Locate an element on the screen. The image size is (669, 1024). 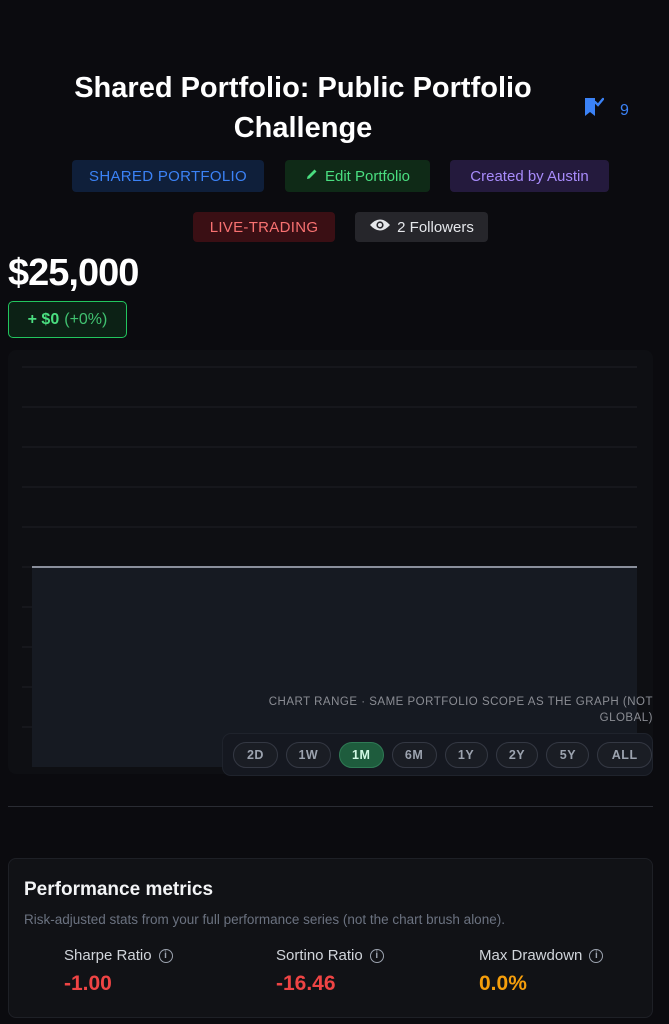
portfolio-value: $25,000 is located at coordinates (73, 273).